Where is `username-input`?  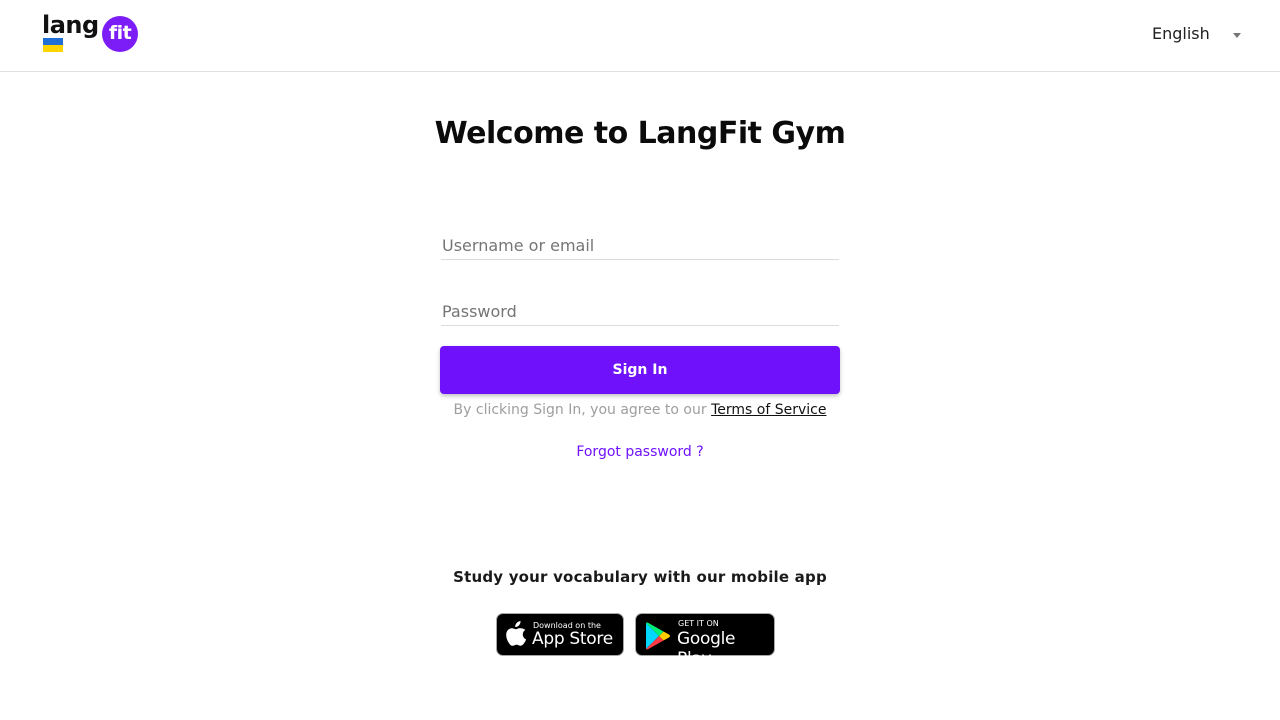 username-input is located at coordinates (640, 245).